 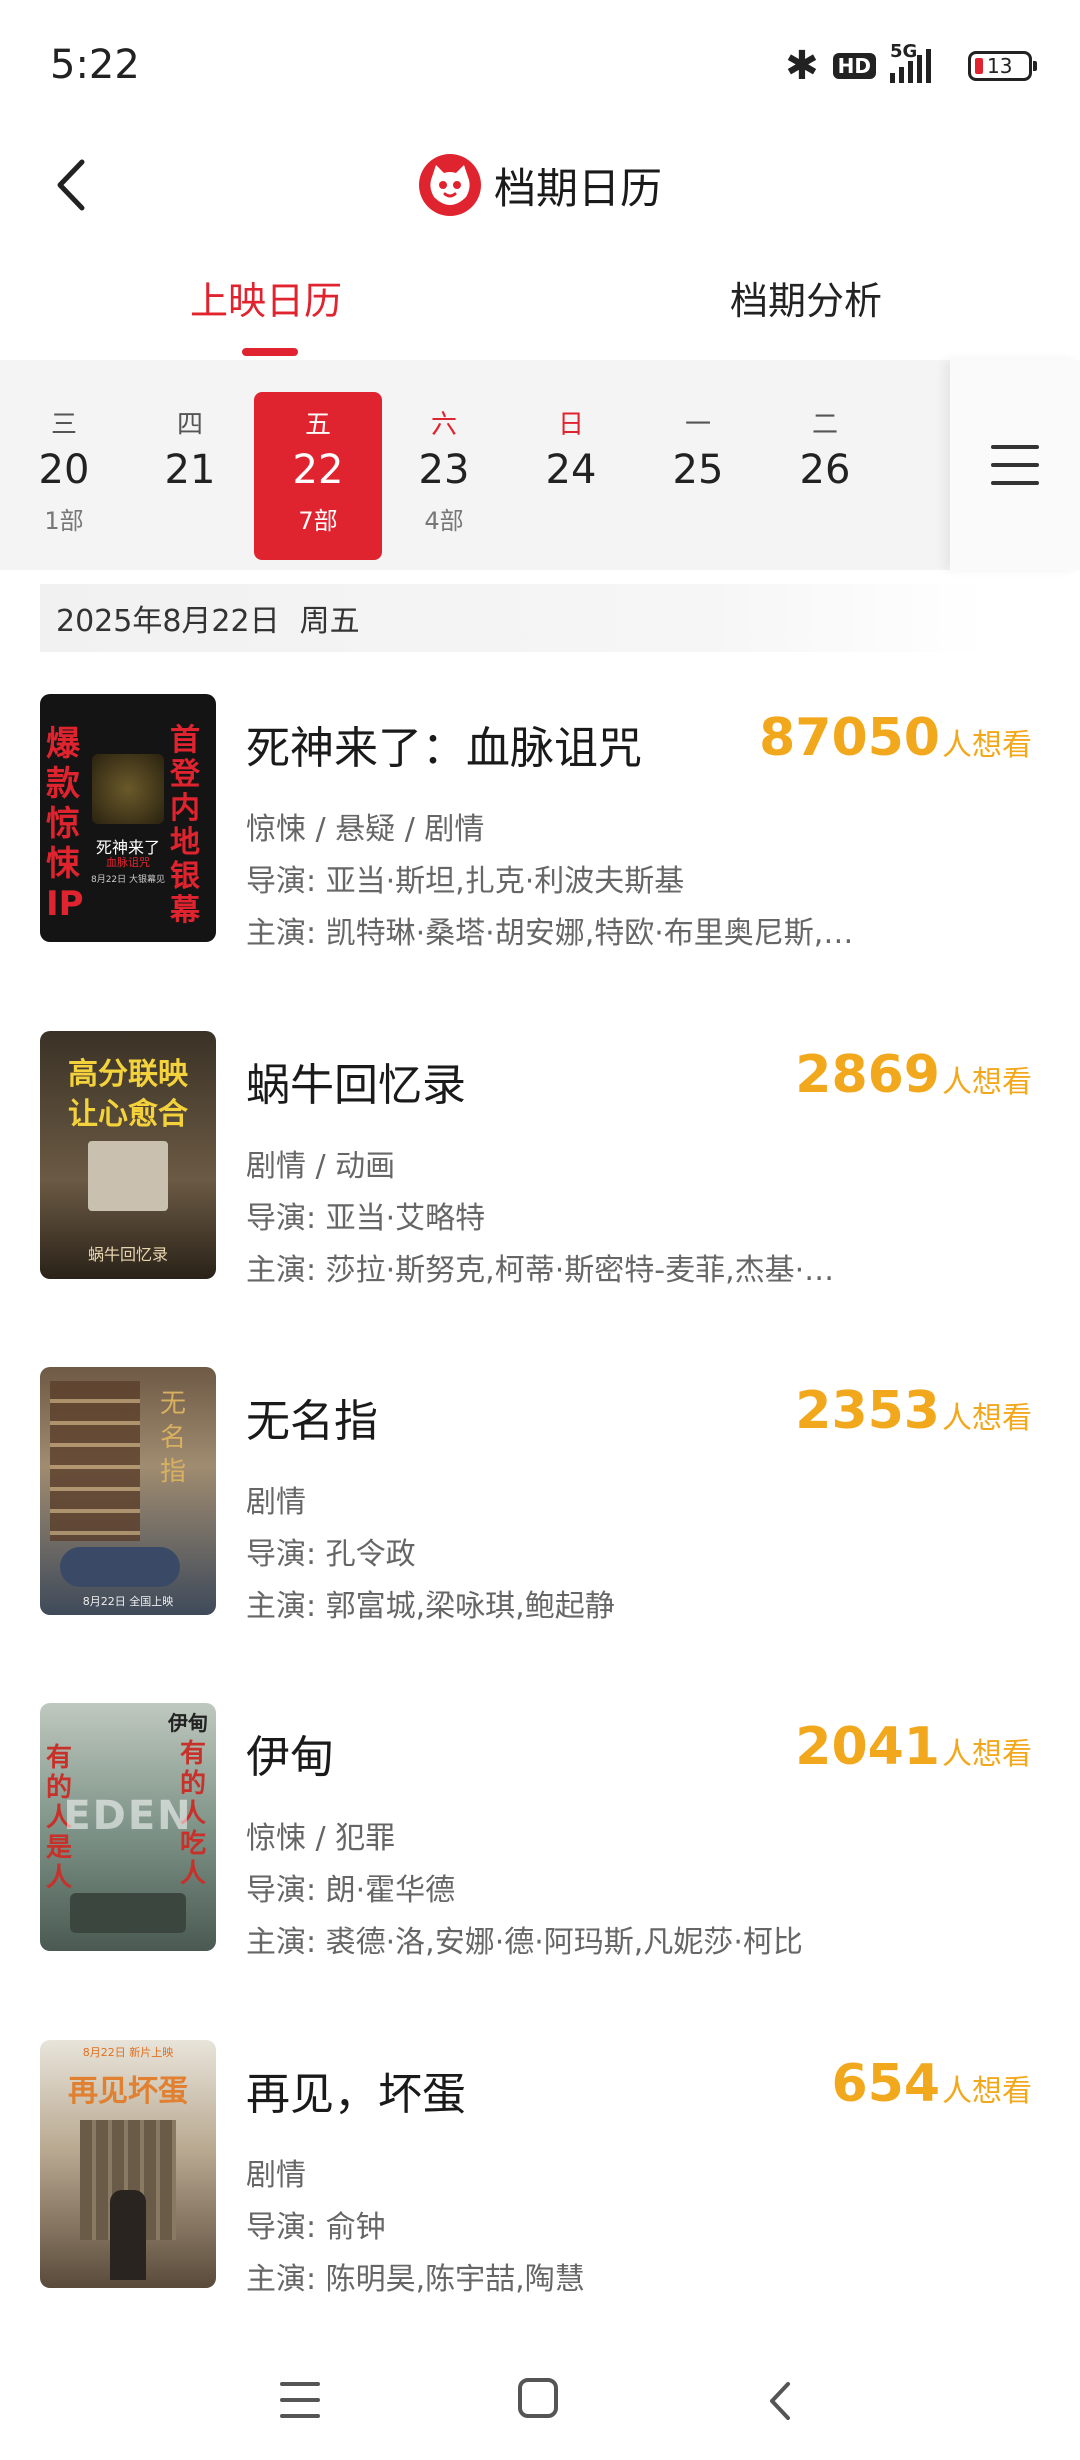 What do you see at coordinates (540, 305) in the screenshot?
I see `tab-bar: 上映日历 档期分析` at bounding box center [540, 305].